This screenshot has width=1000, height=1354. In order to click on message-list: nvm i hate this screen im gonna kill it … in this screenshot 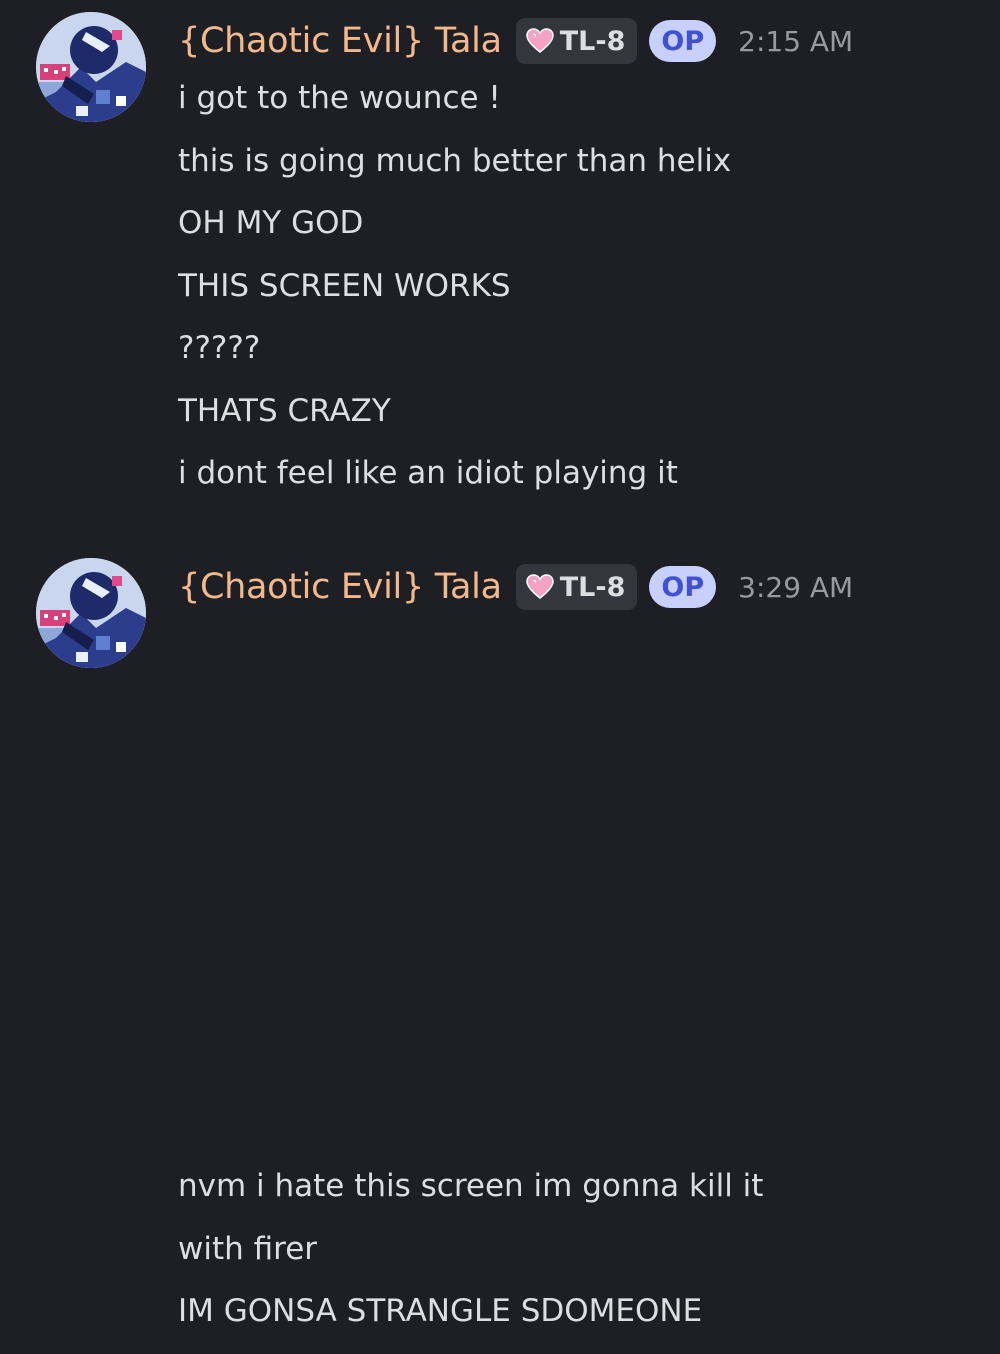, I will do `click(470, 1260)`.